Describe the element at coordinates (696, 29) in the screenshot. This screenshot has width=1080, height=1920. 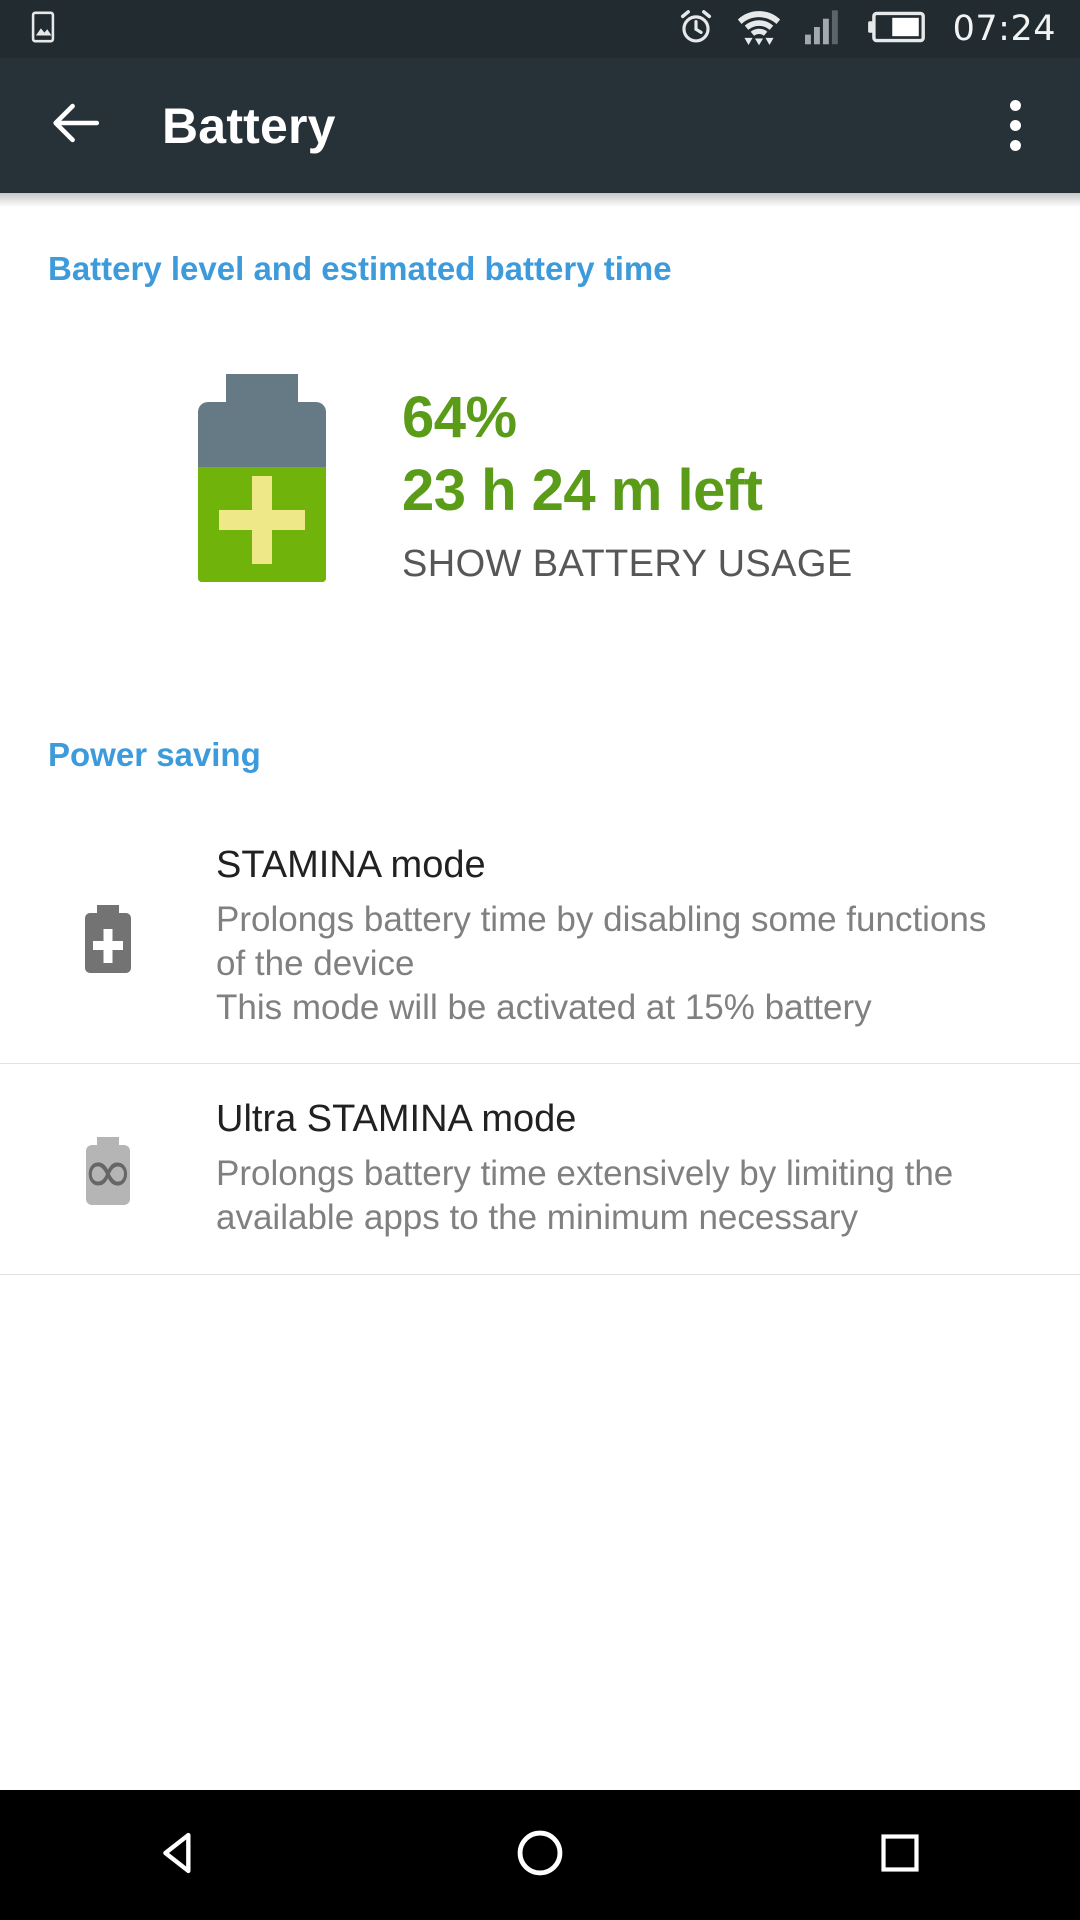
I see `alarm-icon` at that location.